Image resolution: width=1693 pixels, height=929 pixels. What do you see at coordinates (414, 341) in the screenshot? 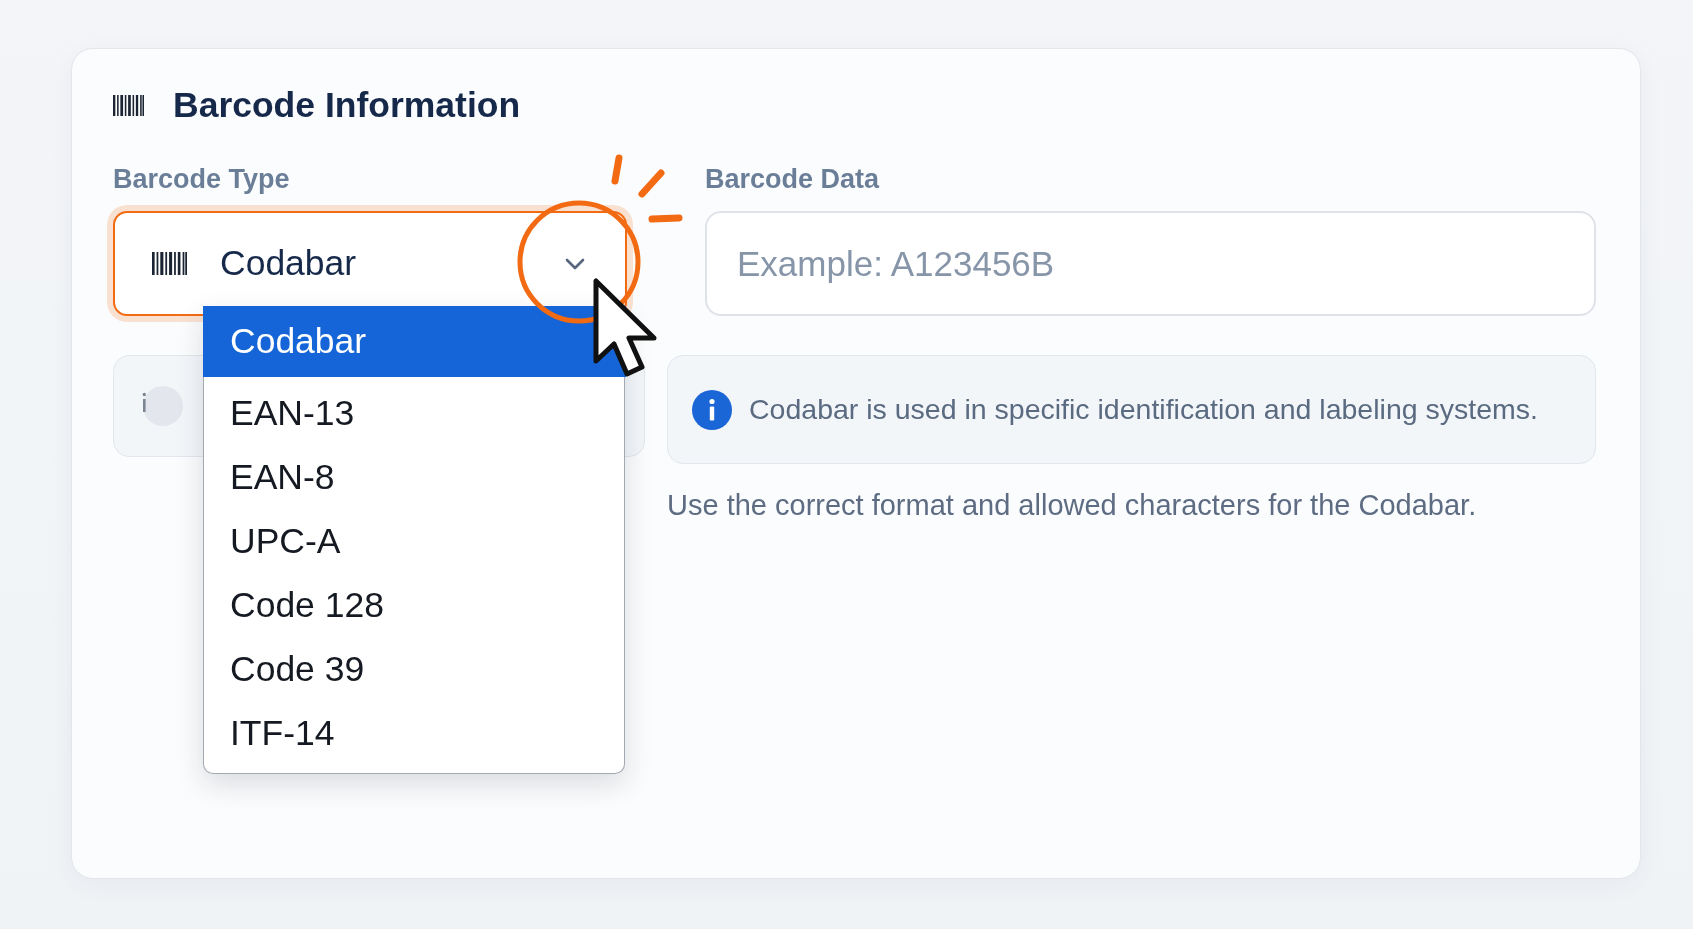
I see `dropdown-option: Codabar` at bounding box center [414, 341].